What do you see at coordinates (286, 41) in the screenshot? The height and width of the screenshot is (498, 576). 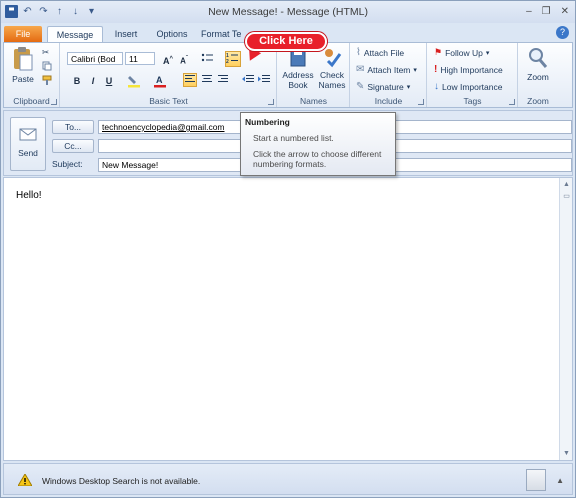 I see `click-here-callout: Click Here` at bounding box center [286, 41].